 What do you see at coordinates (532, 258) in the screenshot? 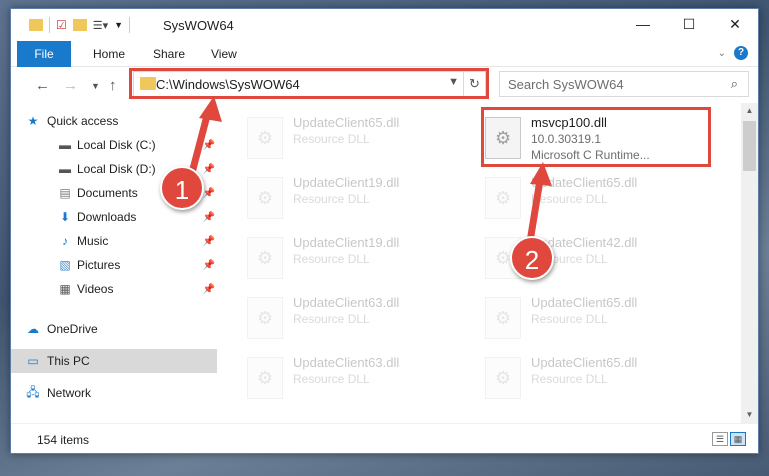
I see `step-2-badge: 2` at bounding box center [532, 258].